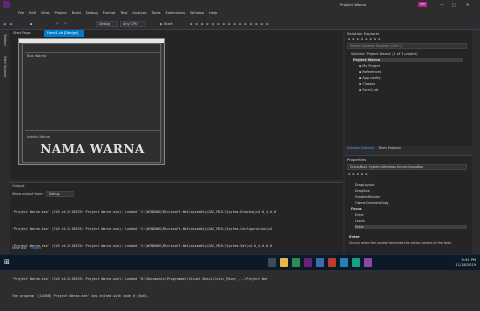  I want to click on tree-item-my-project: ▪ My Project, so click(369, 66).